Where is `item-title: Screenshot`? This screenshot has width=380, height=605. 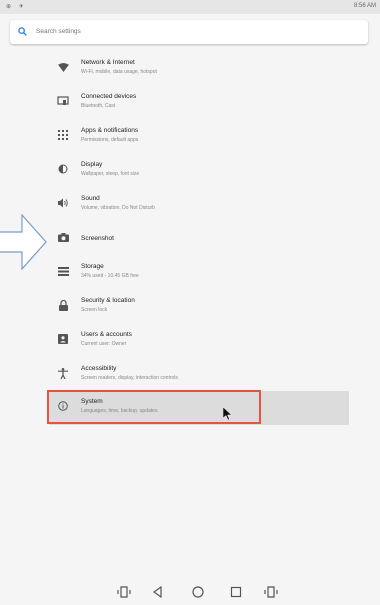 item-title: Screenshot is located at coordinates (97, 238).